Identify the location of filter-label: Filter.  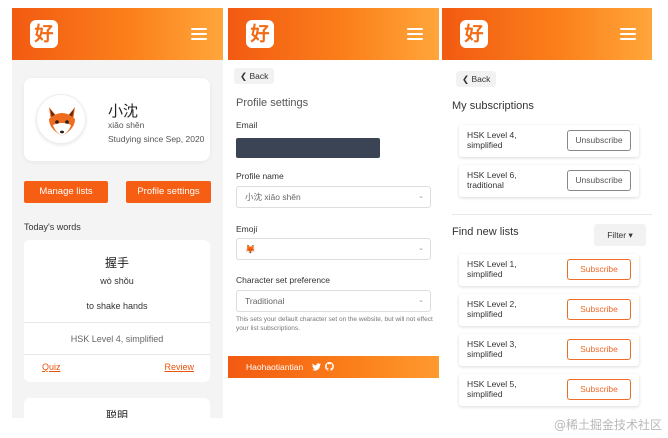
(617, 235).